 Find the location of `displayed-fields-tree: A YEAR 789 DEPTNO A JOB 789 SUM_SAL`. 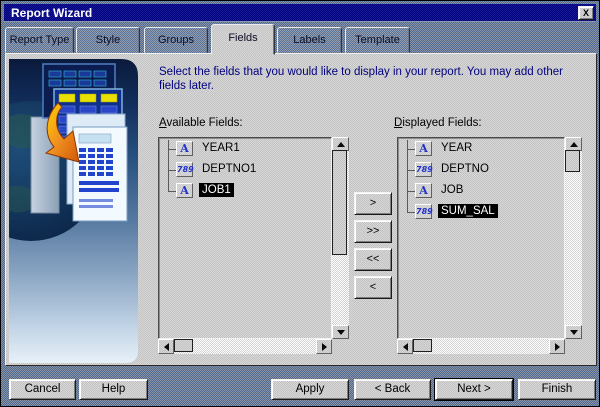

displayed-fields-tree: A YEAR 789 DEPTNO A JOB 789 SUM_SAL is located at coordinates (481, 238).